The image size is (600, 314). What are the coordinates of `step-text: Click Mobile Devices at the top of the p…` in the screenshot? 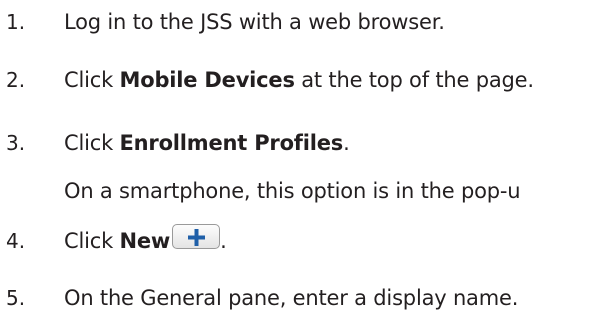 It's located at (299, 80).